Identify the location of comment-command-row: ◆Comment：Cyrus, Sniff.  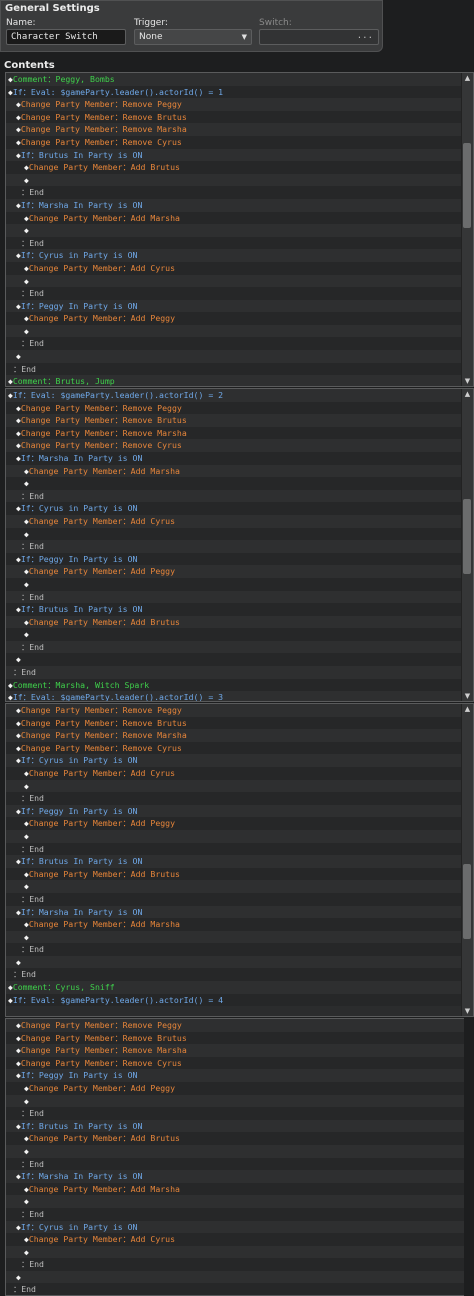
(234, 987).